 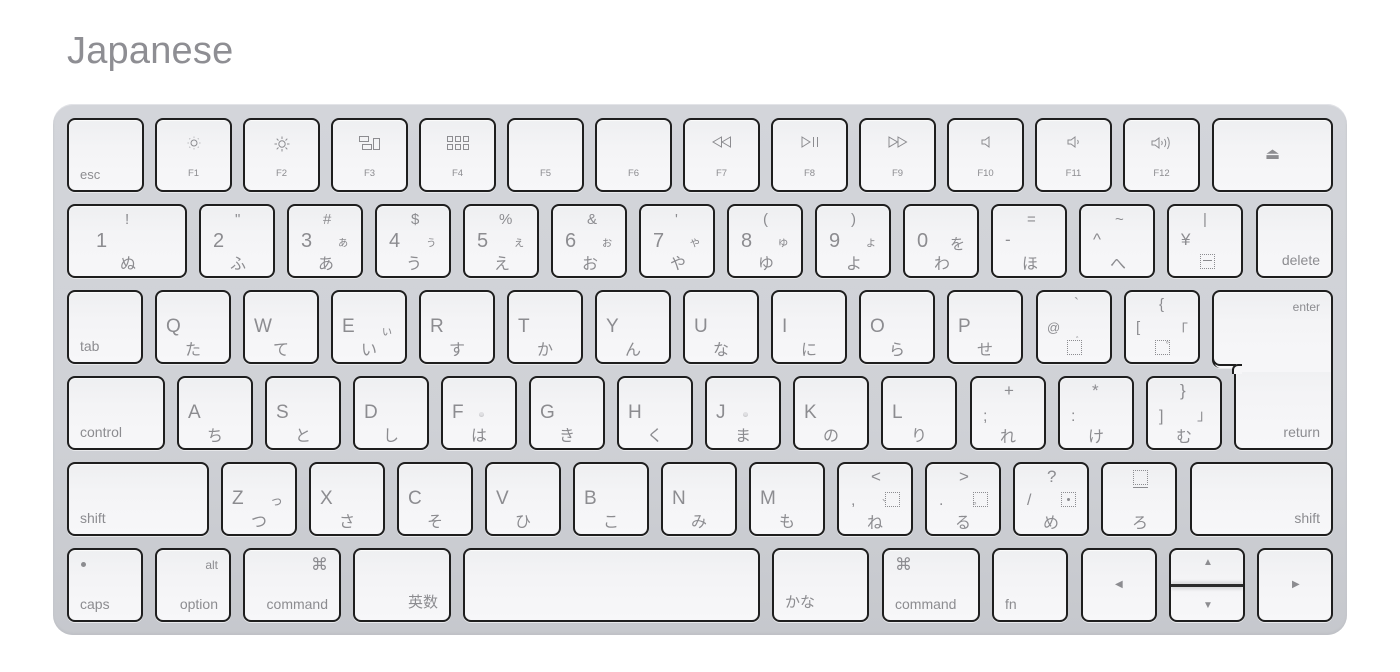 I want to click on key-3: 3 # あぁ, so click(x=325, y=241).